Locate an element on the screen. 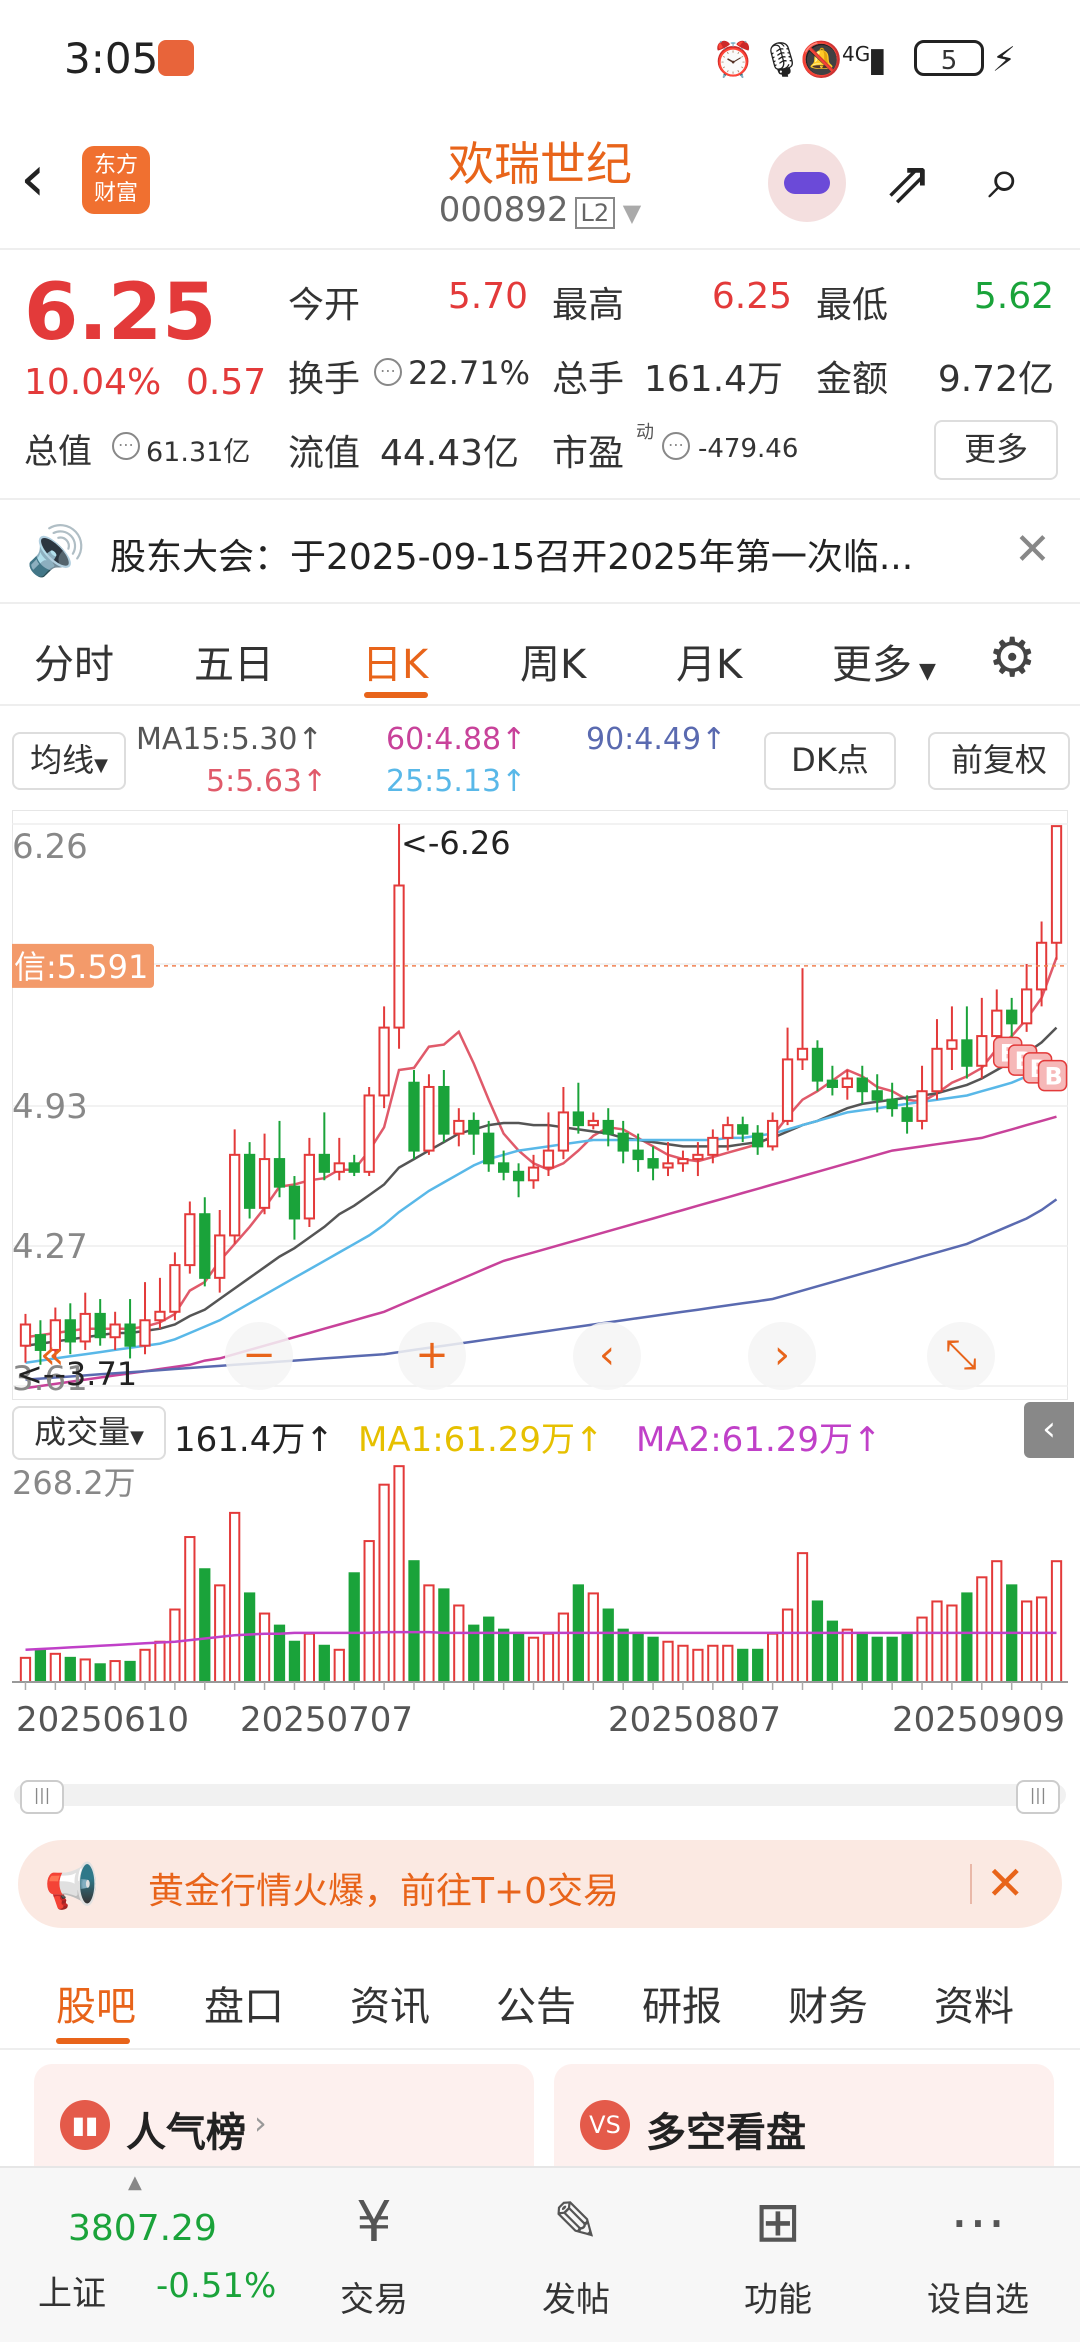 The width and height of the screenshot is (1080, 2342). volume-chart: 268.2万 is located at coordinates (540, 1576).